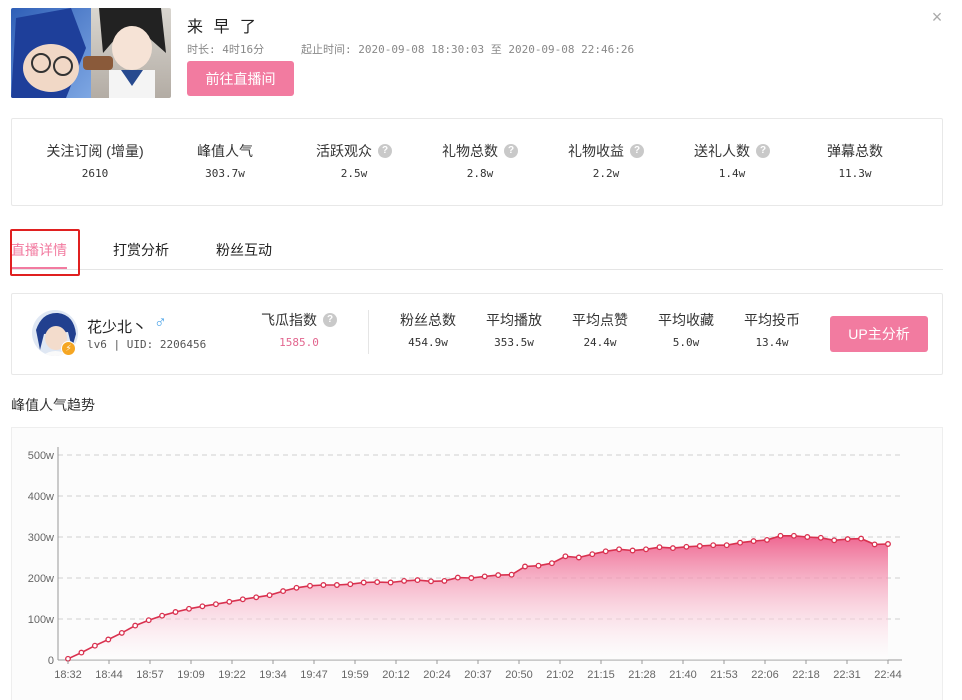  I want to click on stat-value: 2.8w, so click(480, 173).